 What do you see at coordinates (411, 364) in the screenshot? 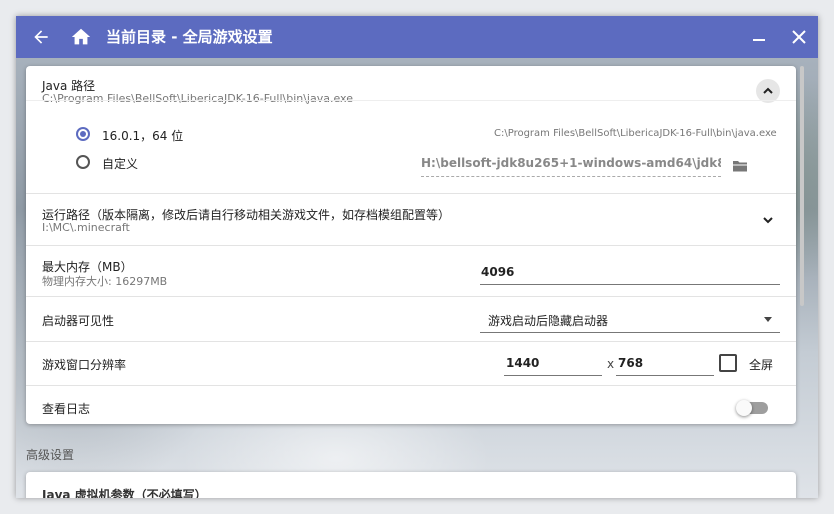
I see `resolution-row: 游戏窗口分辨率 1440 x 768 全屏` at bounding box center [411, 364].